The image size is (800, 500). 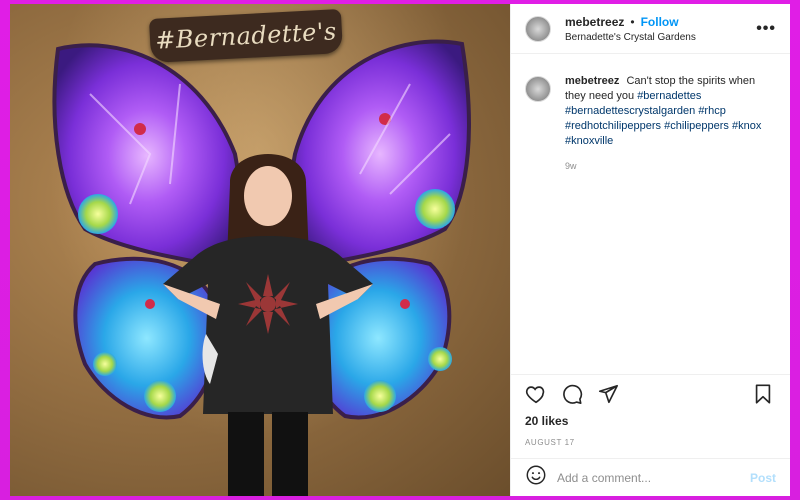 I want to click on share-icon, so click(x=609, y=395).